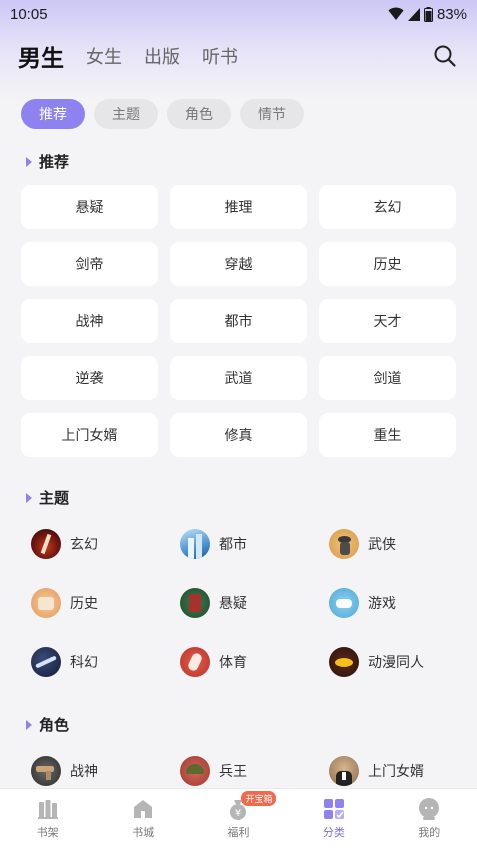 This screenshot has width=477, height=848. I want to click on theme-item: 都市, so click(254, 543).